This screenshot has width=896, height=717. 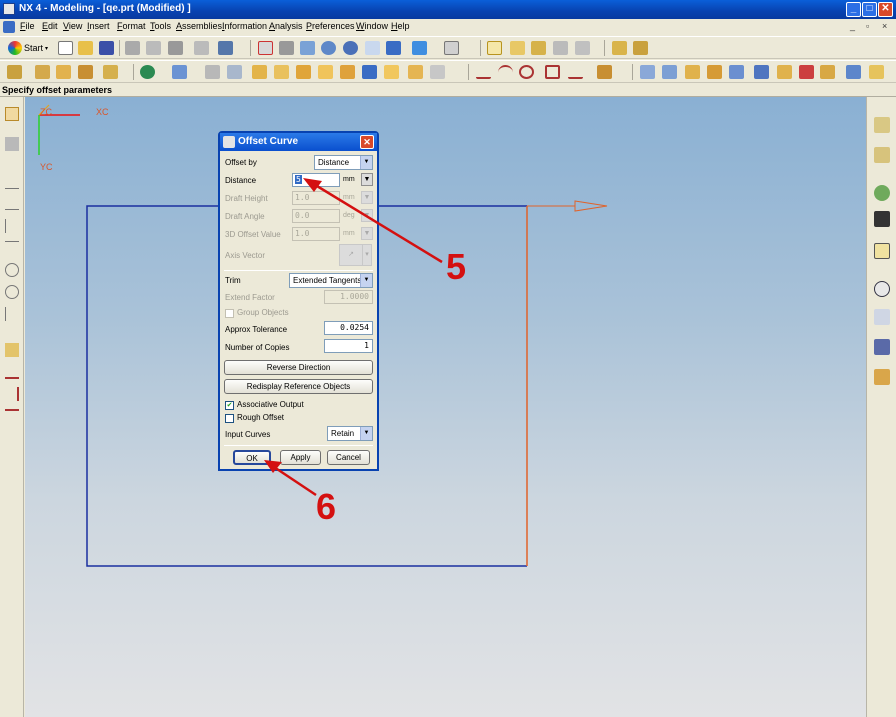 I want to click on save-icon, so click(x=106, y=48).